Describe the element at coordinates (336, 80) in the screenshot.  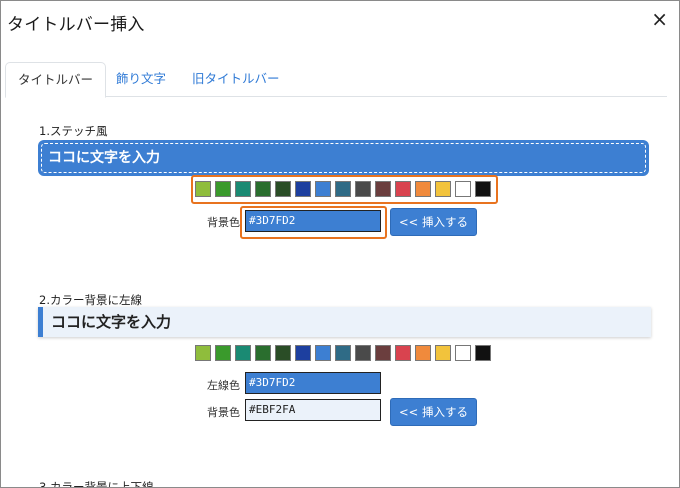
I see `tab-bar: タイトルバー 飾り文字 旧タイトルバー` at that location.